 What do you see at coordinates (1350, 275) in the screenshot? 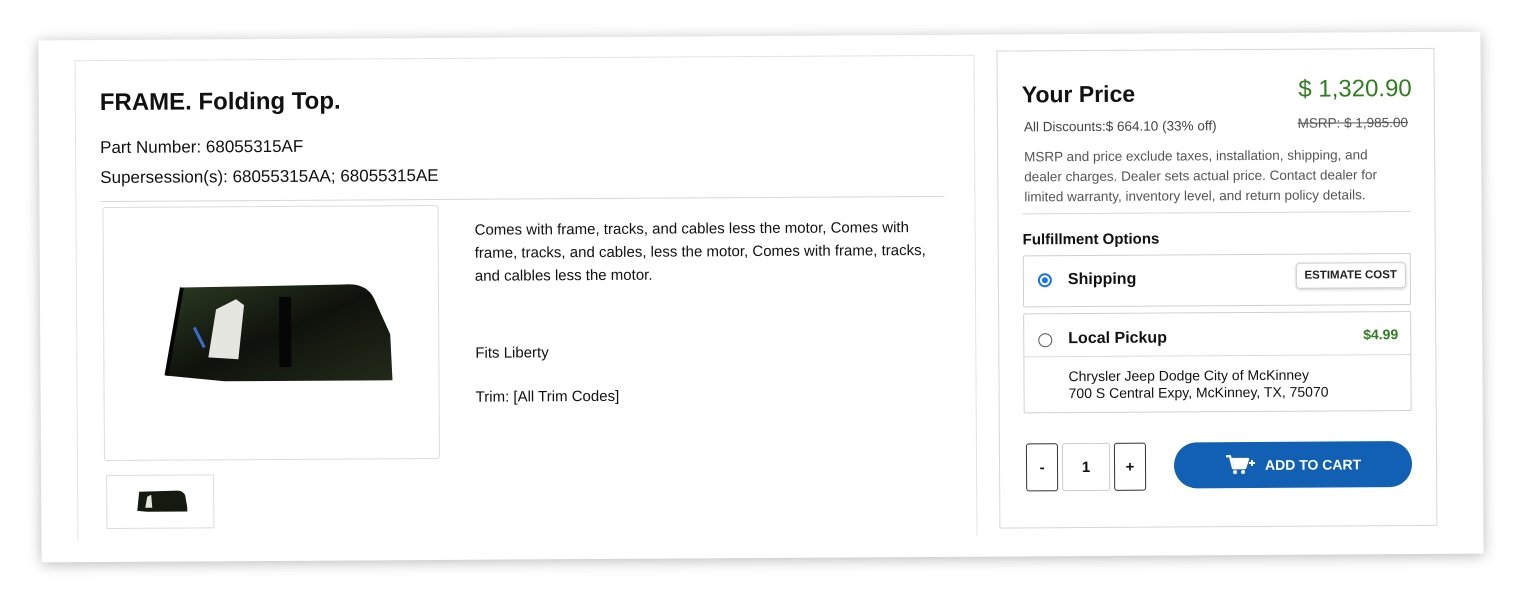
I see `estimate-cost-button: ESTIMATE COST` at bounding box center [1350, 275].